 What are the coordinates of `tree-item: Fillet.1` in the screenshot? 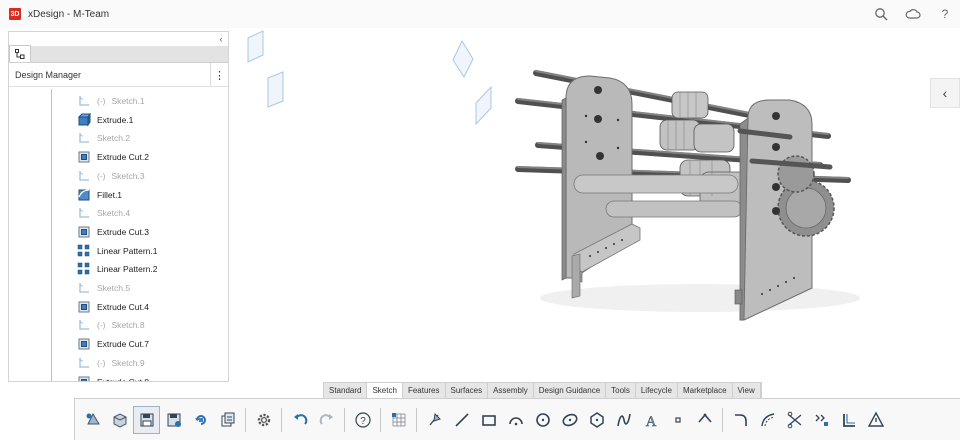 It's located at (99, 195).